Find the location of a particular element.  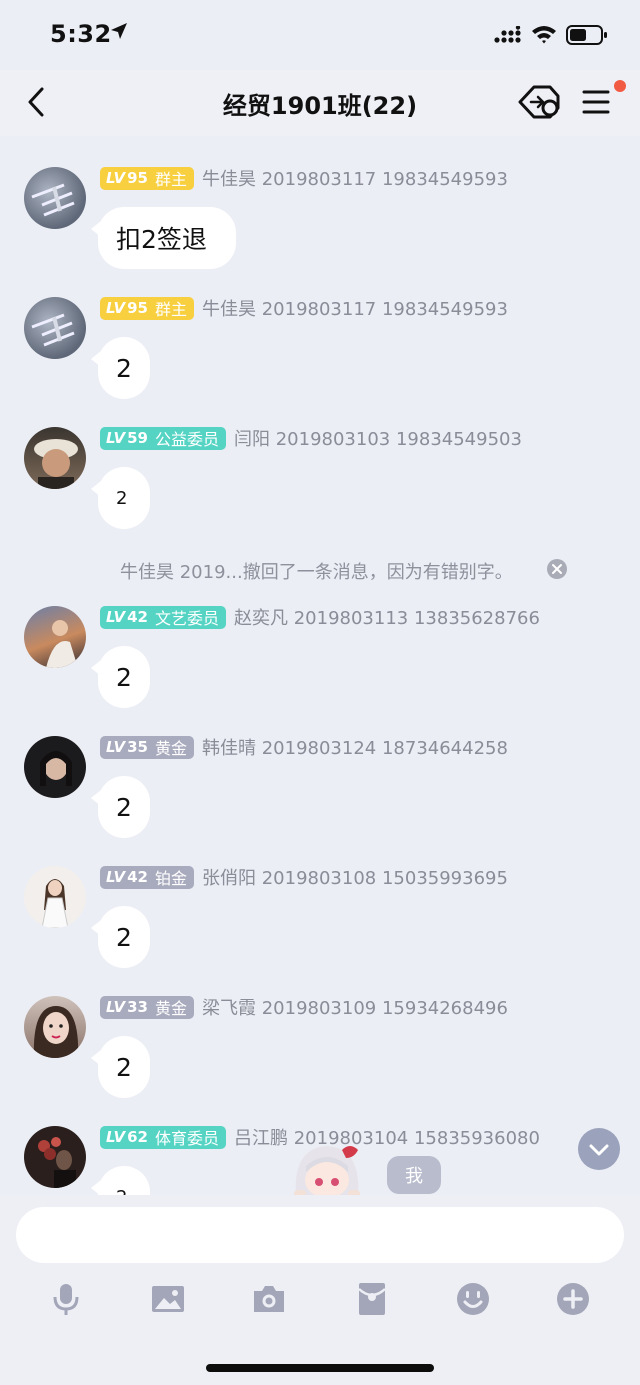

message-meta: LV 59 公益委员 闫阳 2019803103 19834549503 is located at coordinates (311, 438).